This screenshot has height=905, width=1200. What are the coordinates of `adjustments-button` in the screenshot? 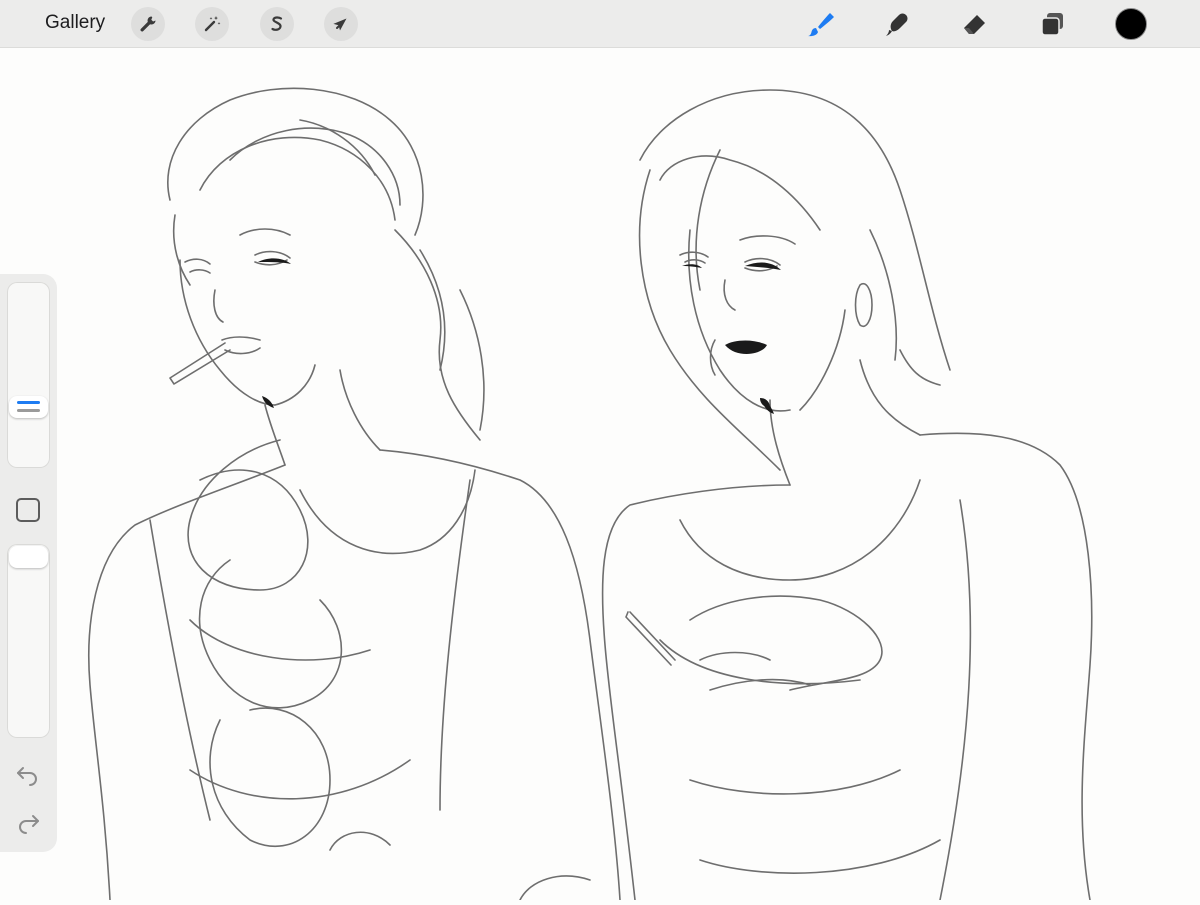 It's located at (212, 24).